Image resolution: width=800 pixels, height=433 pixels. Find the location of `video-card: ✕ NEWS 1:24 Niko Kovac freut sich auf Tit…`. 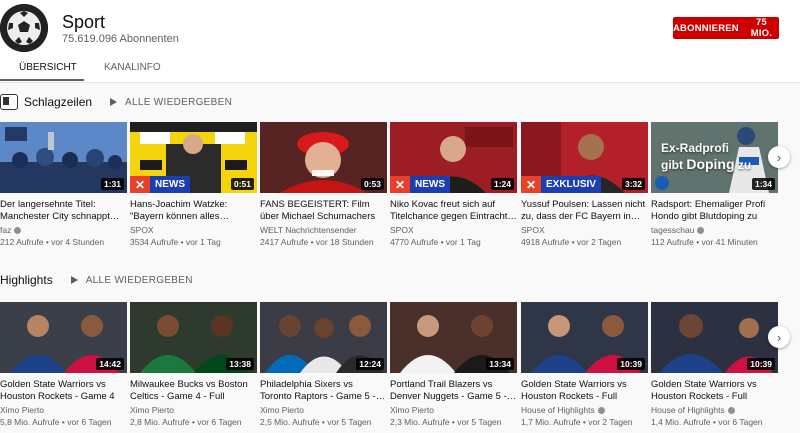

video-card: ✕ NEWS 1:24 Niko Kovac freut sich auf Tit… is located at coordinates (453, 184).